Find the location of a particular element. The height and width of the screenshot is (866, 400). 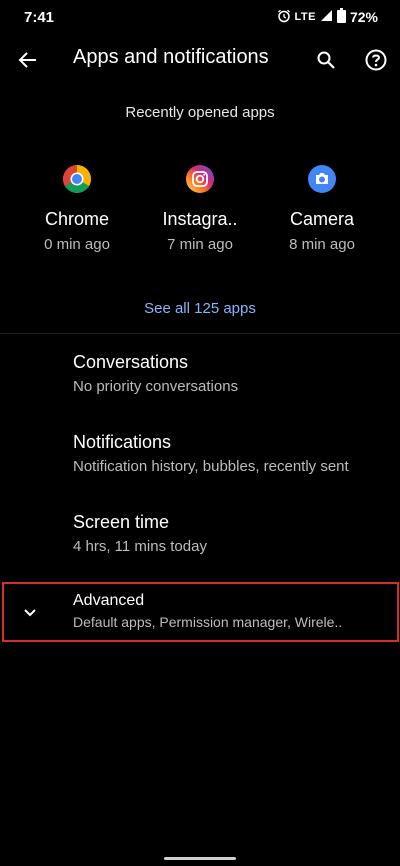

network-type: LTE is located at coordinates (305, 17).